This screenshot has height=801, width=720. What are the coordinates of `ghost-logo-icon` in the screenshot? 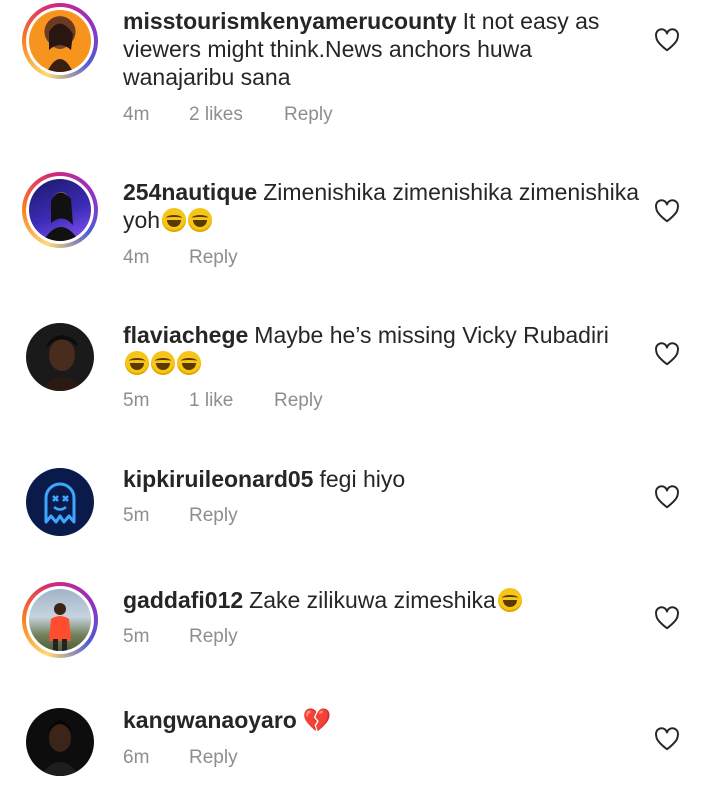 It's located at (60, 502).